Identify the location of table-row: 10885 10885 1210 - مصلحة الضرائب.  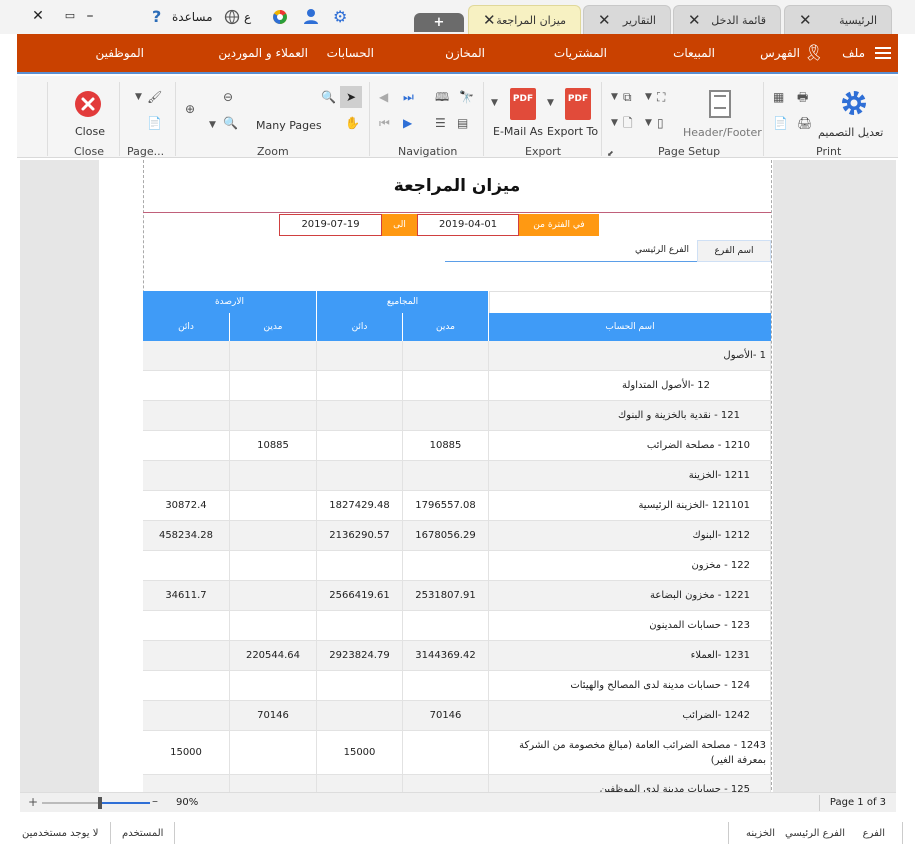
(457, 446).